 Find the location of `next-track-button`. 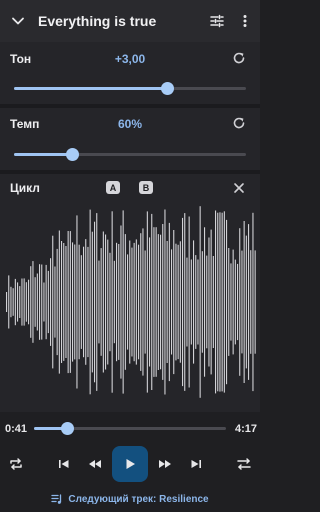

next-track-button is located at coordinates (196, 464).